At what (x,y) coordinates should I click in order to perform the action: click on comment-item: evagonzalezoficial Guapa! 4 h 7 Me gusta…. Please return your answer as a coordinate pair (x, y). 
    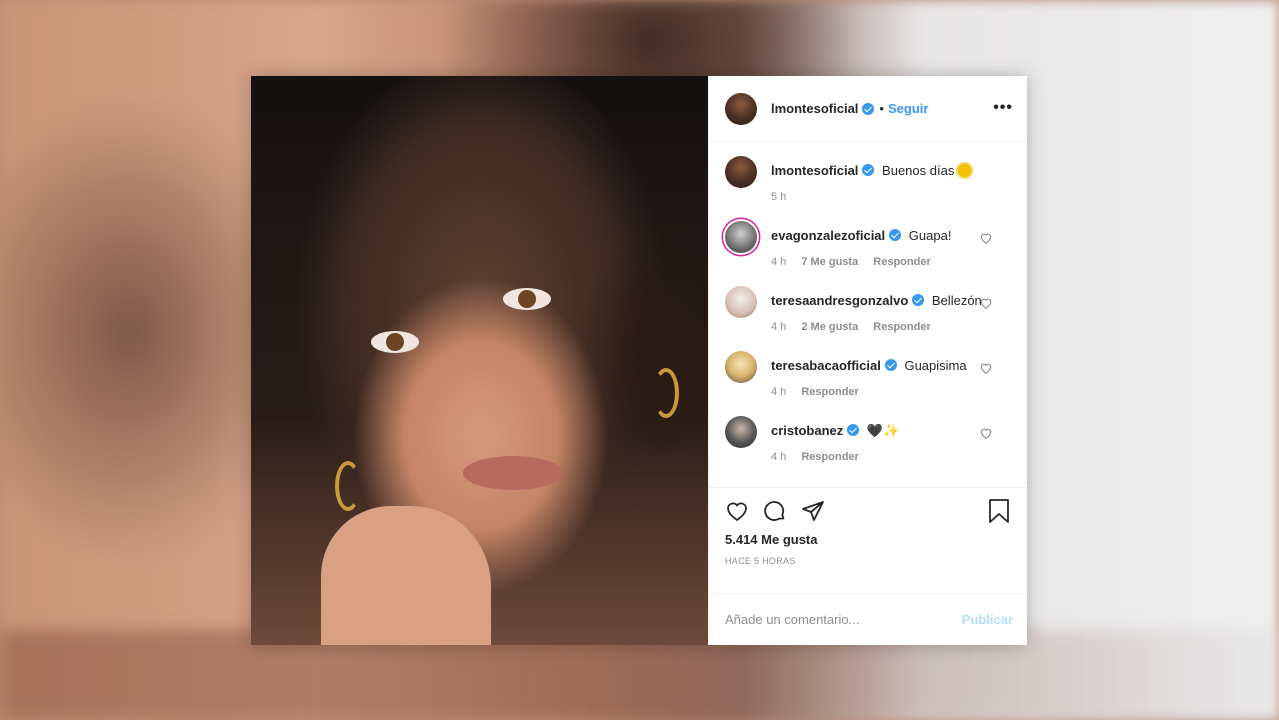
    Looking at the image, I should click on (868, 244).